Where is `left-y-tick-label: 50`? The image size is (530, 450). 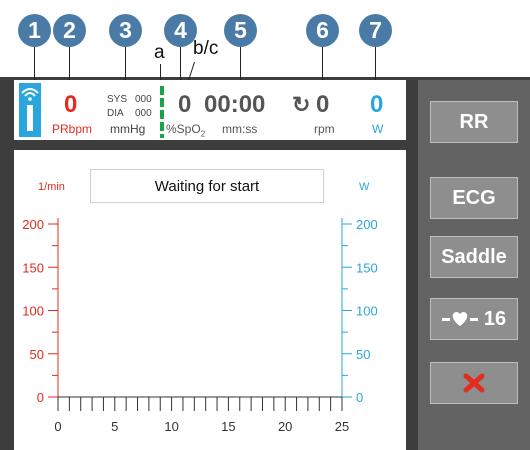
left-y-tick-label: 50 is located at coordinates (37, 354).